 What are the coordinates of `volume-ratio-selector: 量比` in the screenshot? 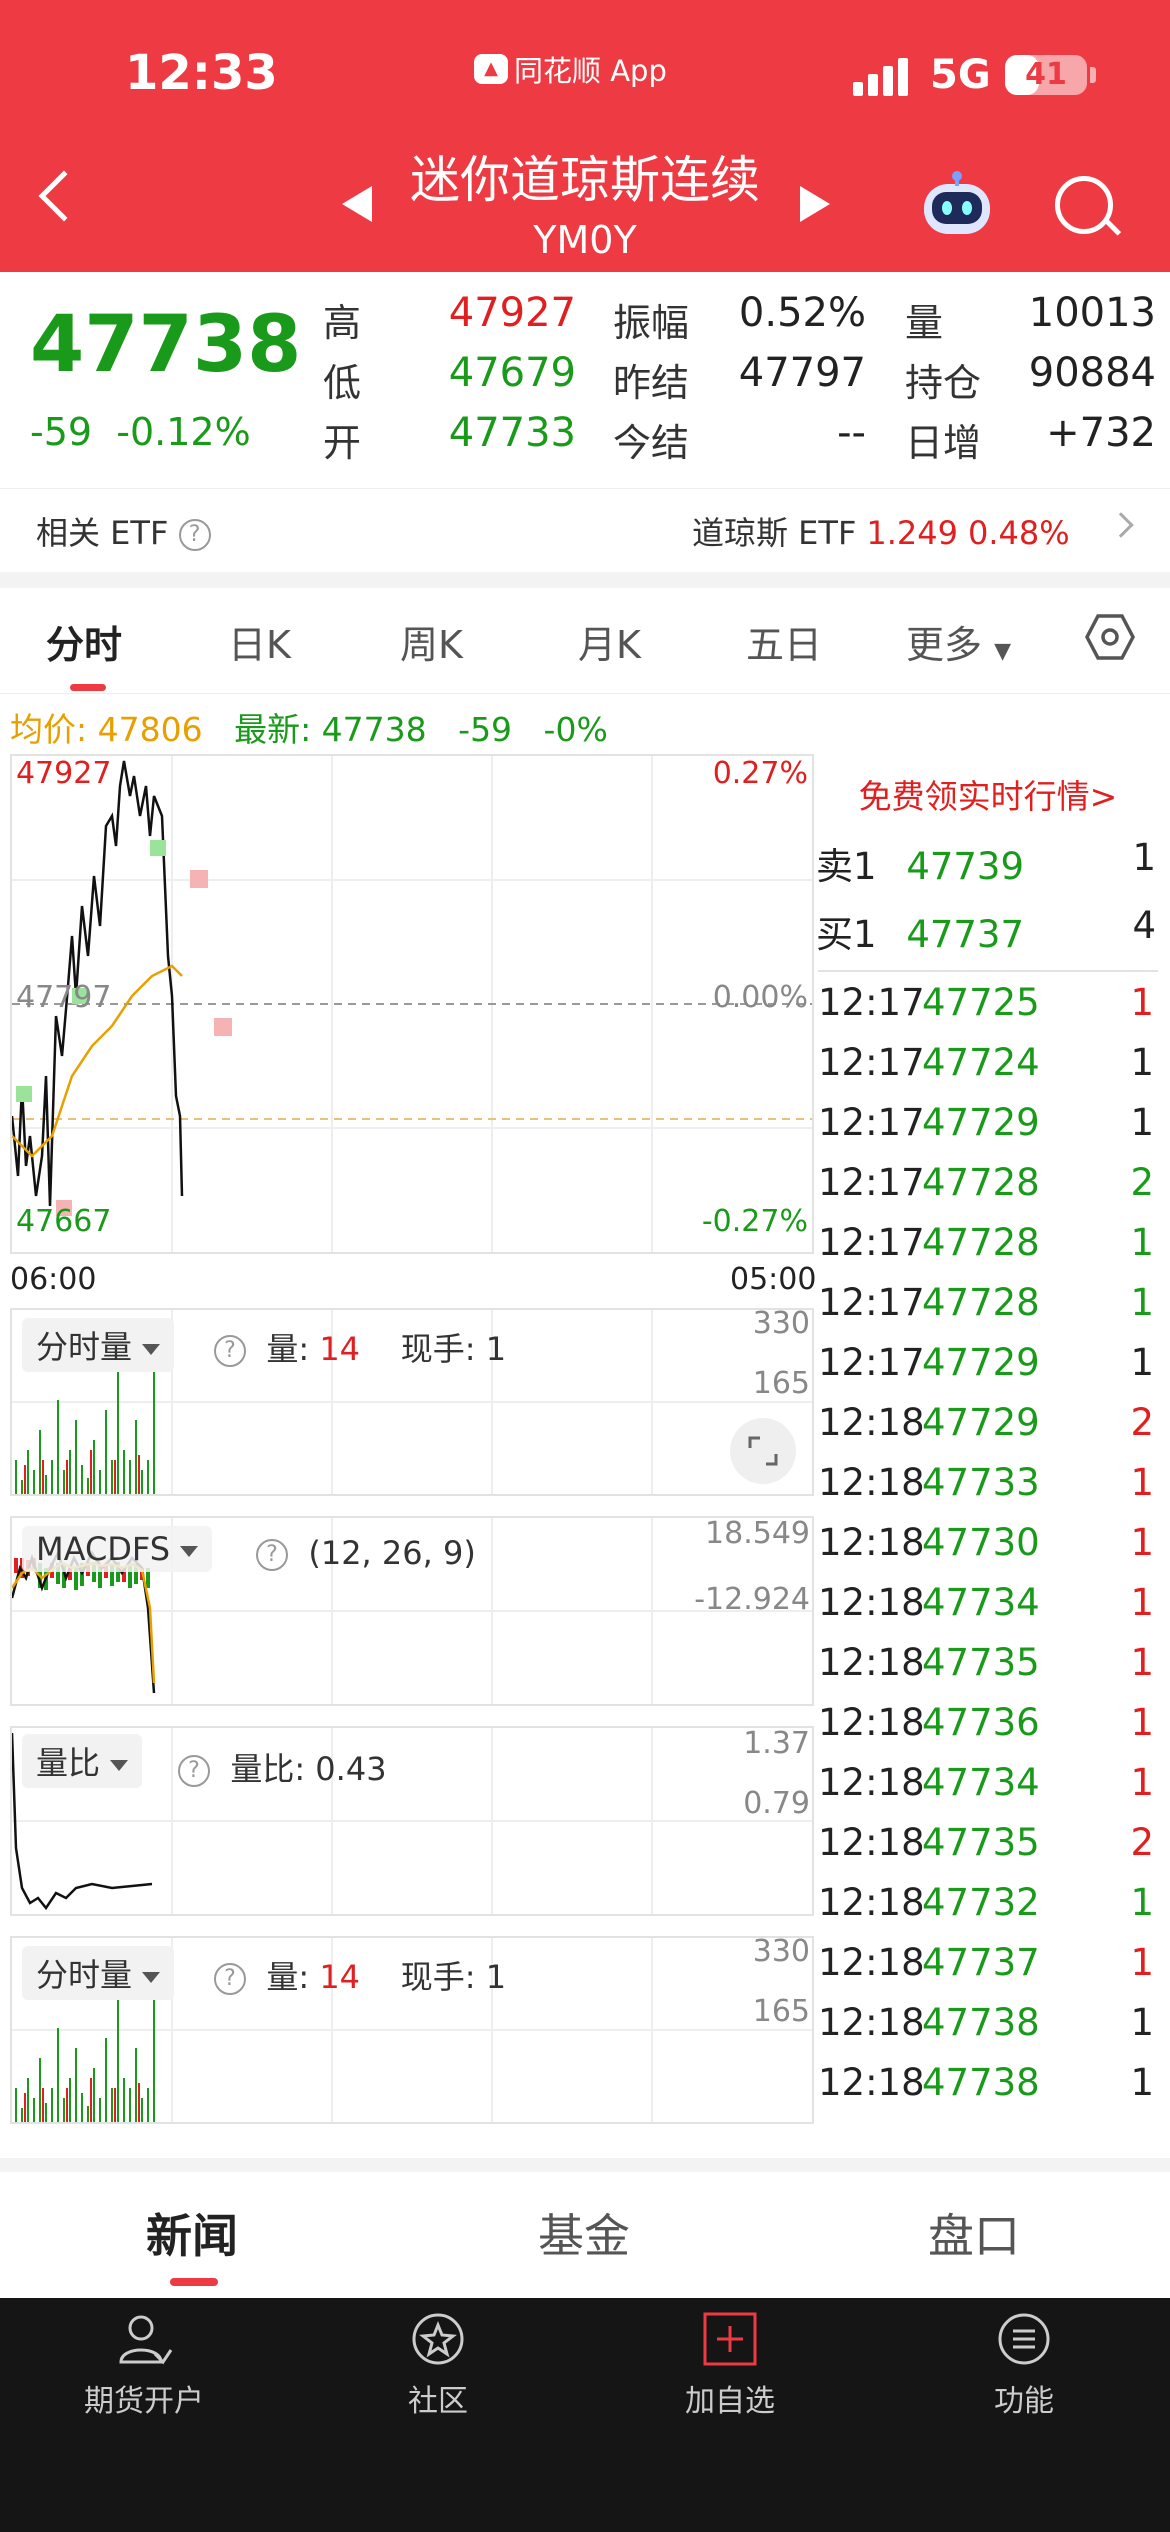 It's located at (82, 1761).